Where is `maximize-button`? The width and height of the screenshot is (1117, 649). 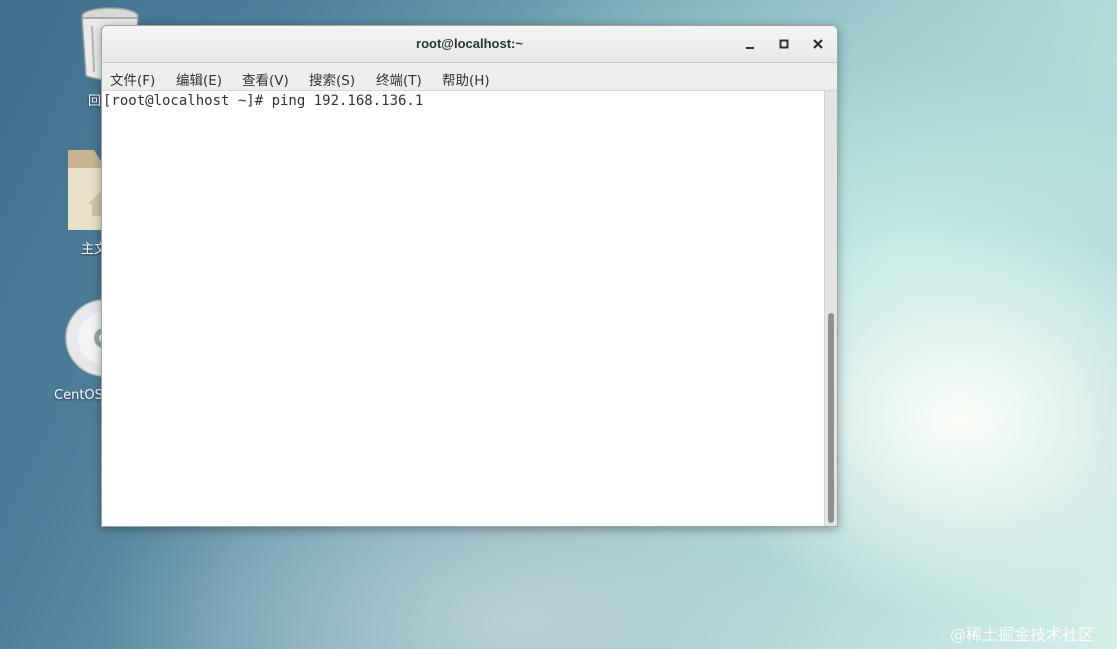
maximize-button is located at coordinates (784, 44).